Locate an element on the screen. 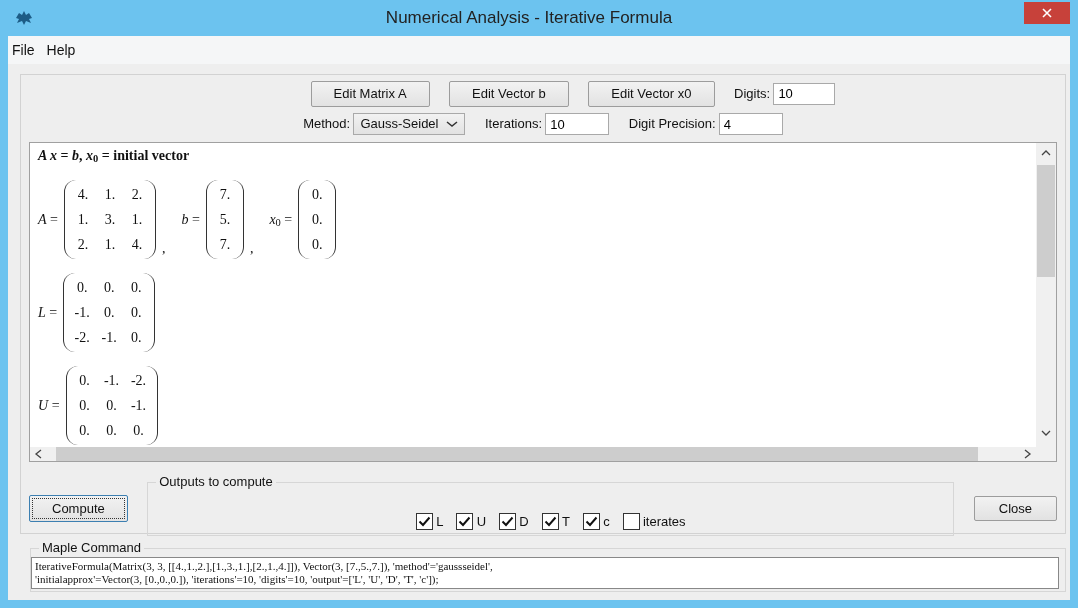 Image resolution: width=1078 pixels, height=608 pixels. math-label: x$_{0}$ = is located at coordinates (281, 220).